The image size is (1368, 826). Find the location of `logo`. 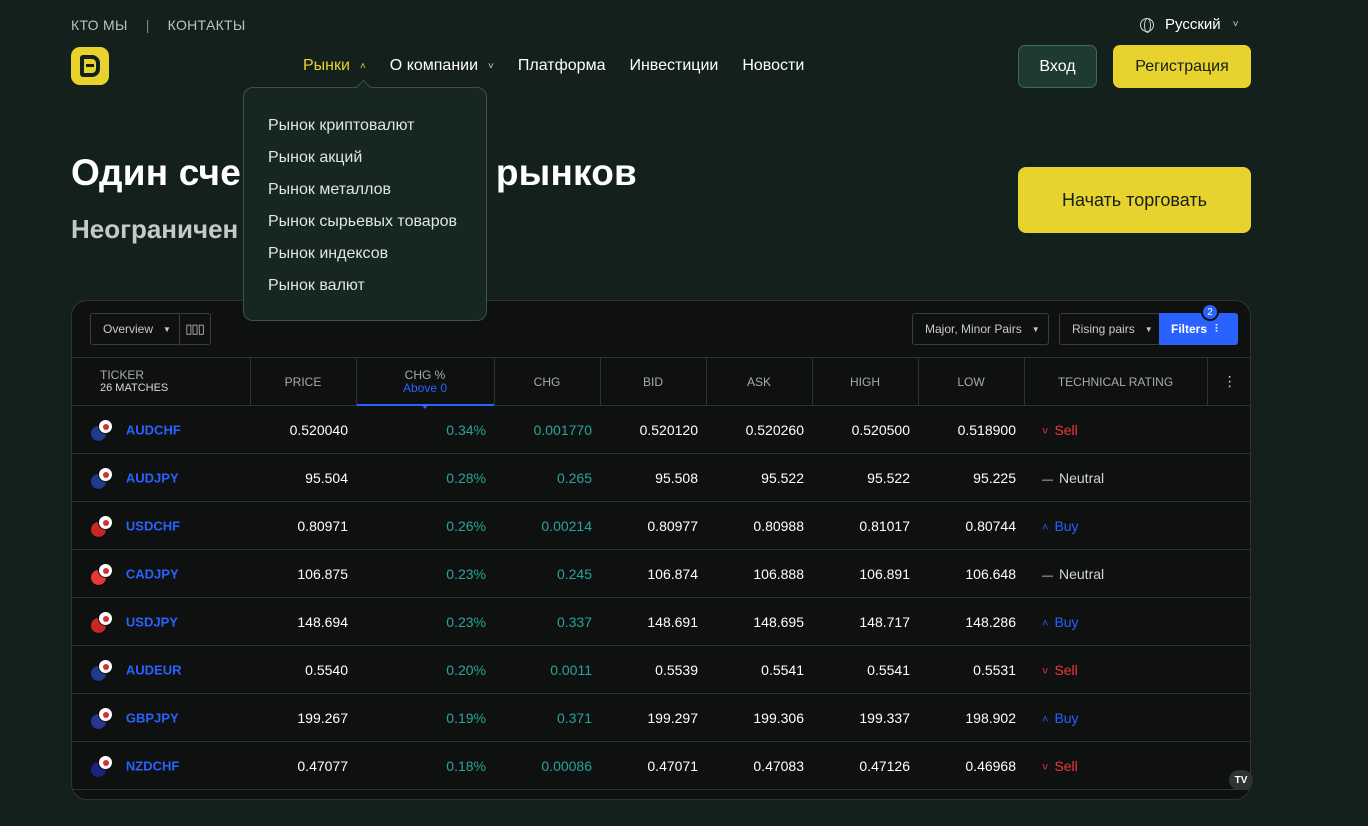

logo is located at coordinates (90, 66).